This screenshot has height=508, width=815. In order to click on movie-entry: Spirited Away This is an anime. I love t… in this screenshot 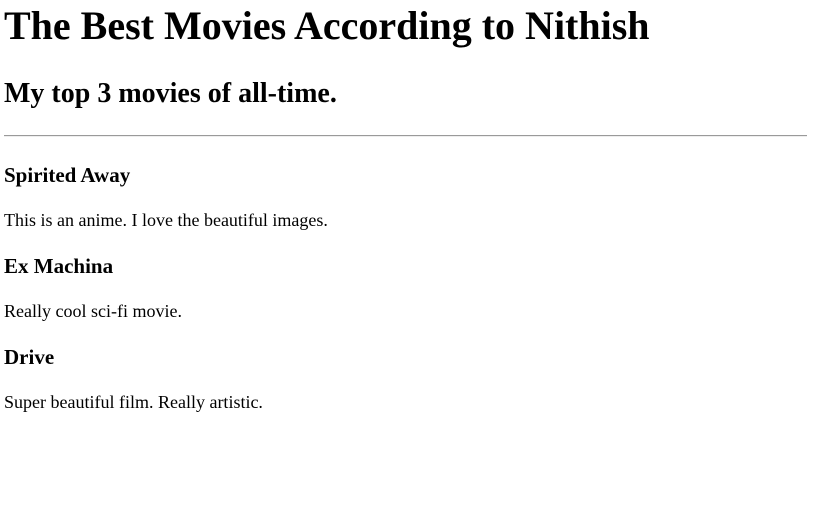, I will do `click(405, 196)`.